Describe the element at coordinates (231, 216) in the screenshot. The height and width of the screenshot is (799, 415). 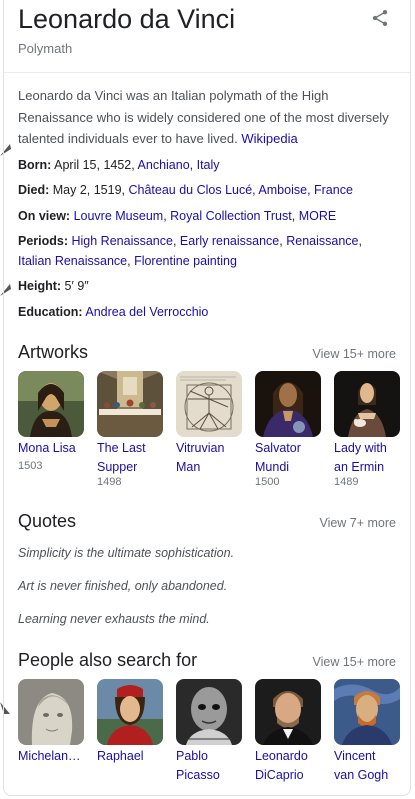
I see `royal-collection-link: Royal Collection Trust` at that location.